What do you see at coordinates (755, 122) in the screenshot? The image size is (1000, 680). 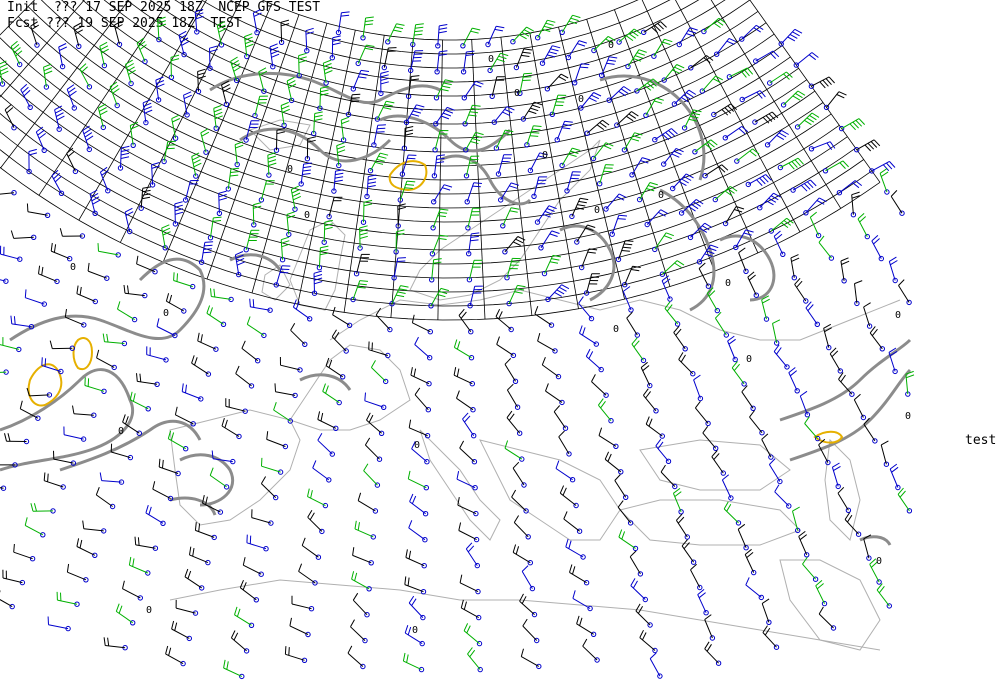 I see `barb-station-circle` at bounding box center [755, 122].